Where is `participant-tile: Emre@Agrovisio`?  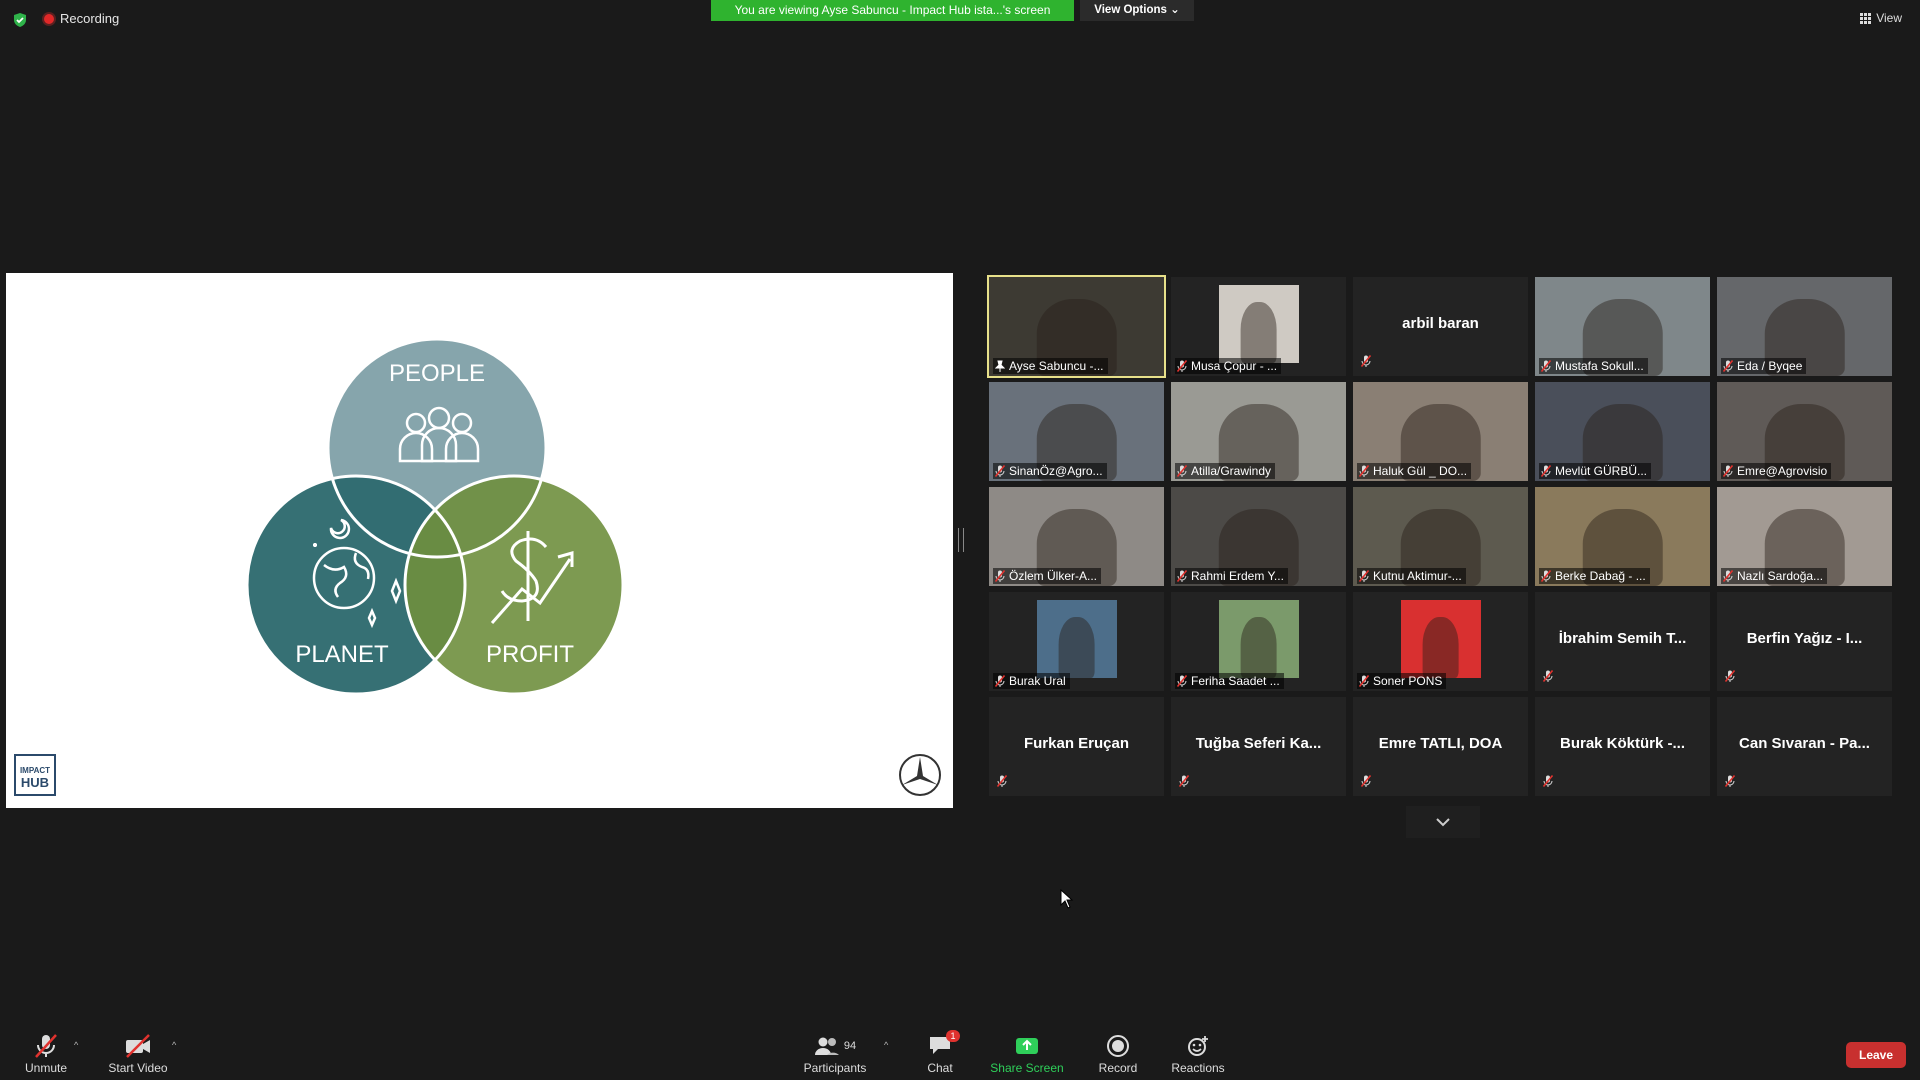
participant-tile: Emre@Agrovisio is located at coordinates (1804, 431).